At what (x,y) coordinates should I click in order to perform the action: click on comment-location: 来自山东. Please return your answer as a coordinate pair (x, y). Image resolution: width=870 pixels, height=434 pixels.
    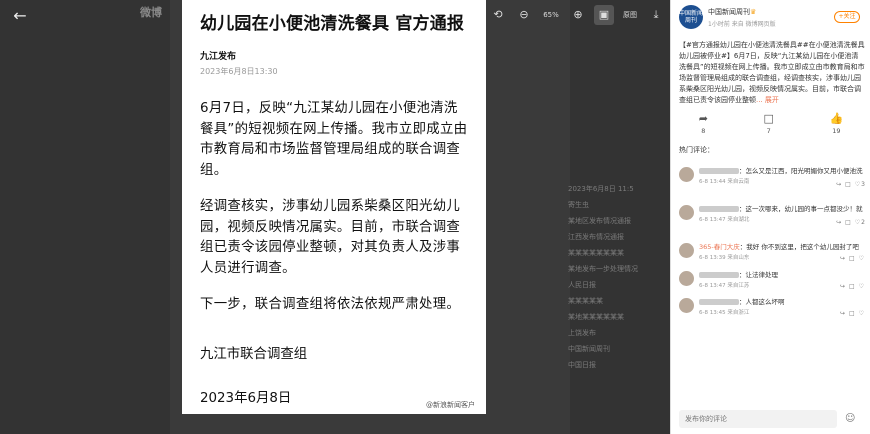
    Looking at the image, I should click on (738, 258).